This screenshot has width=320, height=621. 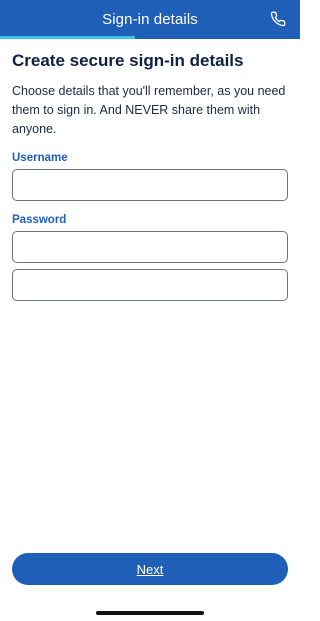 What do you see at coordinates (150, 247) in the screenshot?
I see `password-input` at bounding box center [150, 247].